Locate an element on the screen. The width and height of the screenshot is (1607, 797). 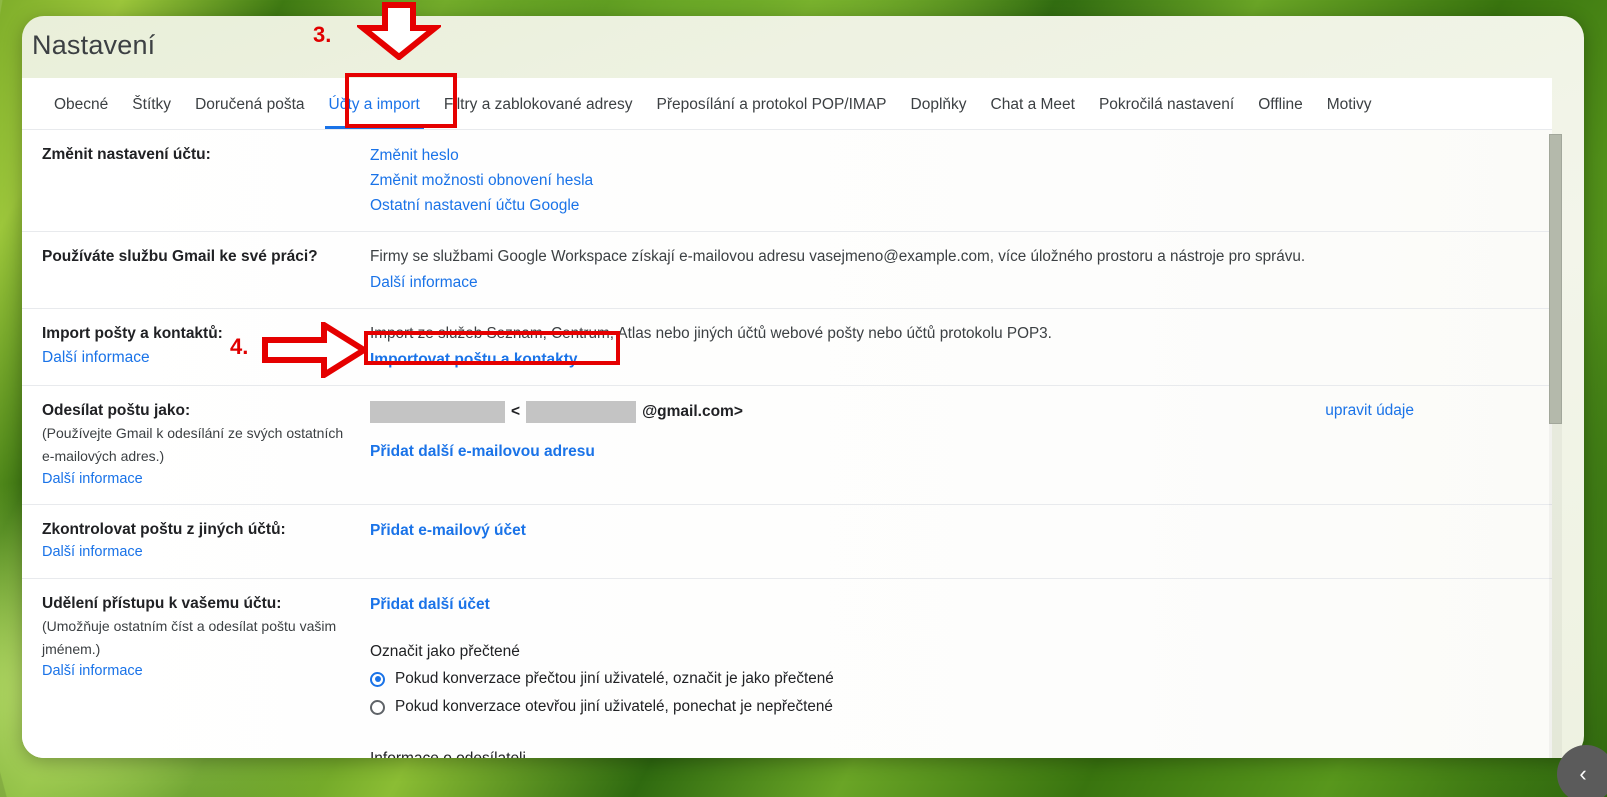
tab-dorucena-posta: Doručená pošta is located at coordinates (249, 112).